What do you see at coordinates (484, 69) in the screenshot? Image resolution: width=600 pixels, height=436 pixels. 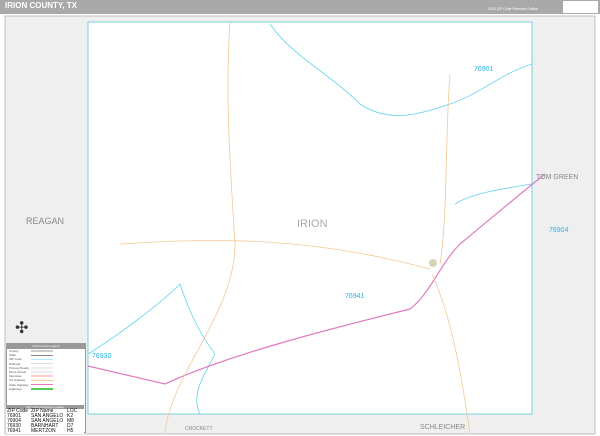 I see `zip-label: 76901` at bounding box center [484, 69].